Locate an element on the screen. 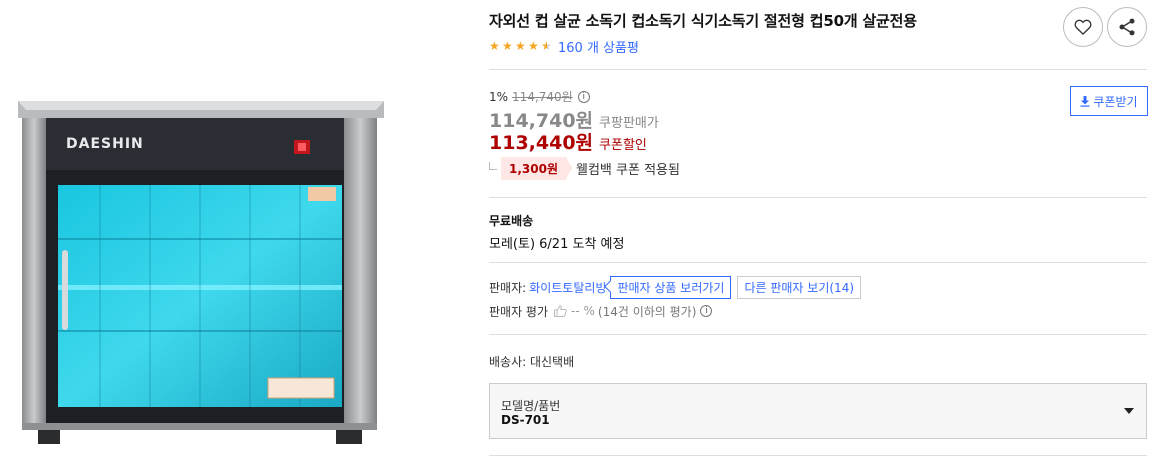  seller-rating-value: -- % is located at coordinates (583, 311).